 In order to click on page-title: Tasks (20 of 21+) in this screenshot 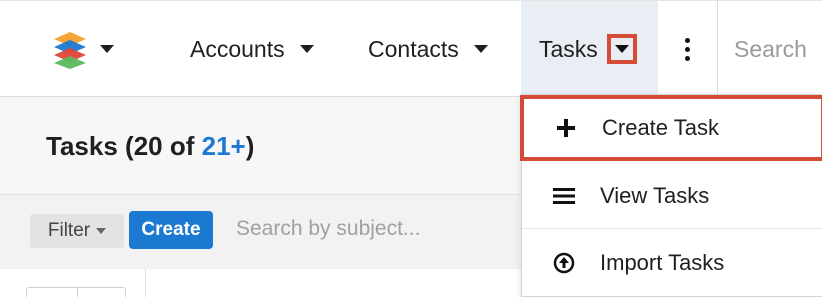, I will do `click(150, 146)`.